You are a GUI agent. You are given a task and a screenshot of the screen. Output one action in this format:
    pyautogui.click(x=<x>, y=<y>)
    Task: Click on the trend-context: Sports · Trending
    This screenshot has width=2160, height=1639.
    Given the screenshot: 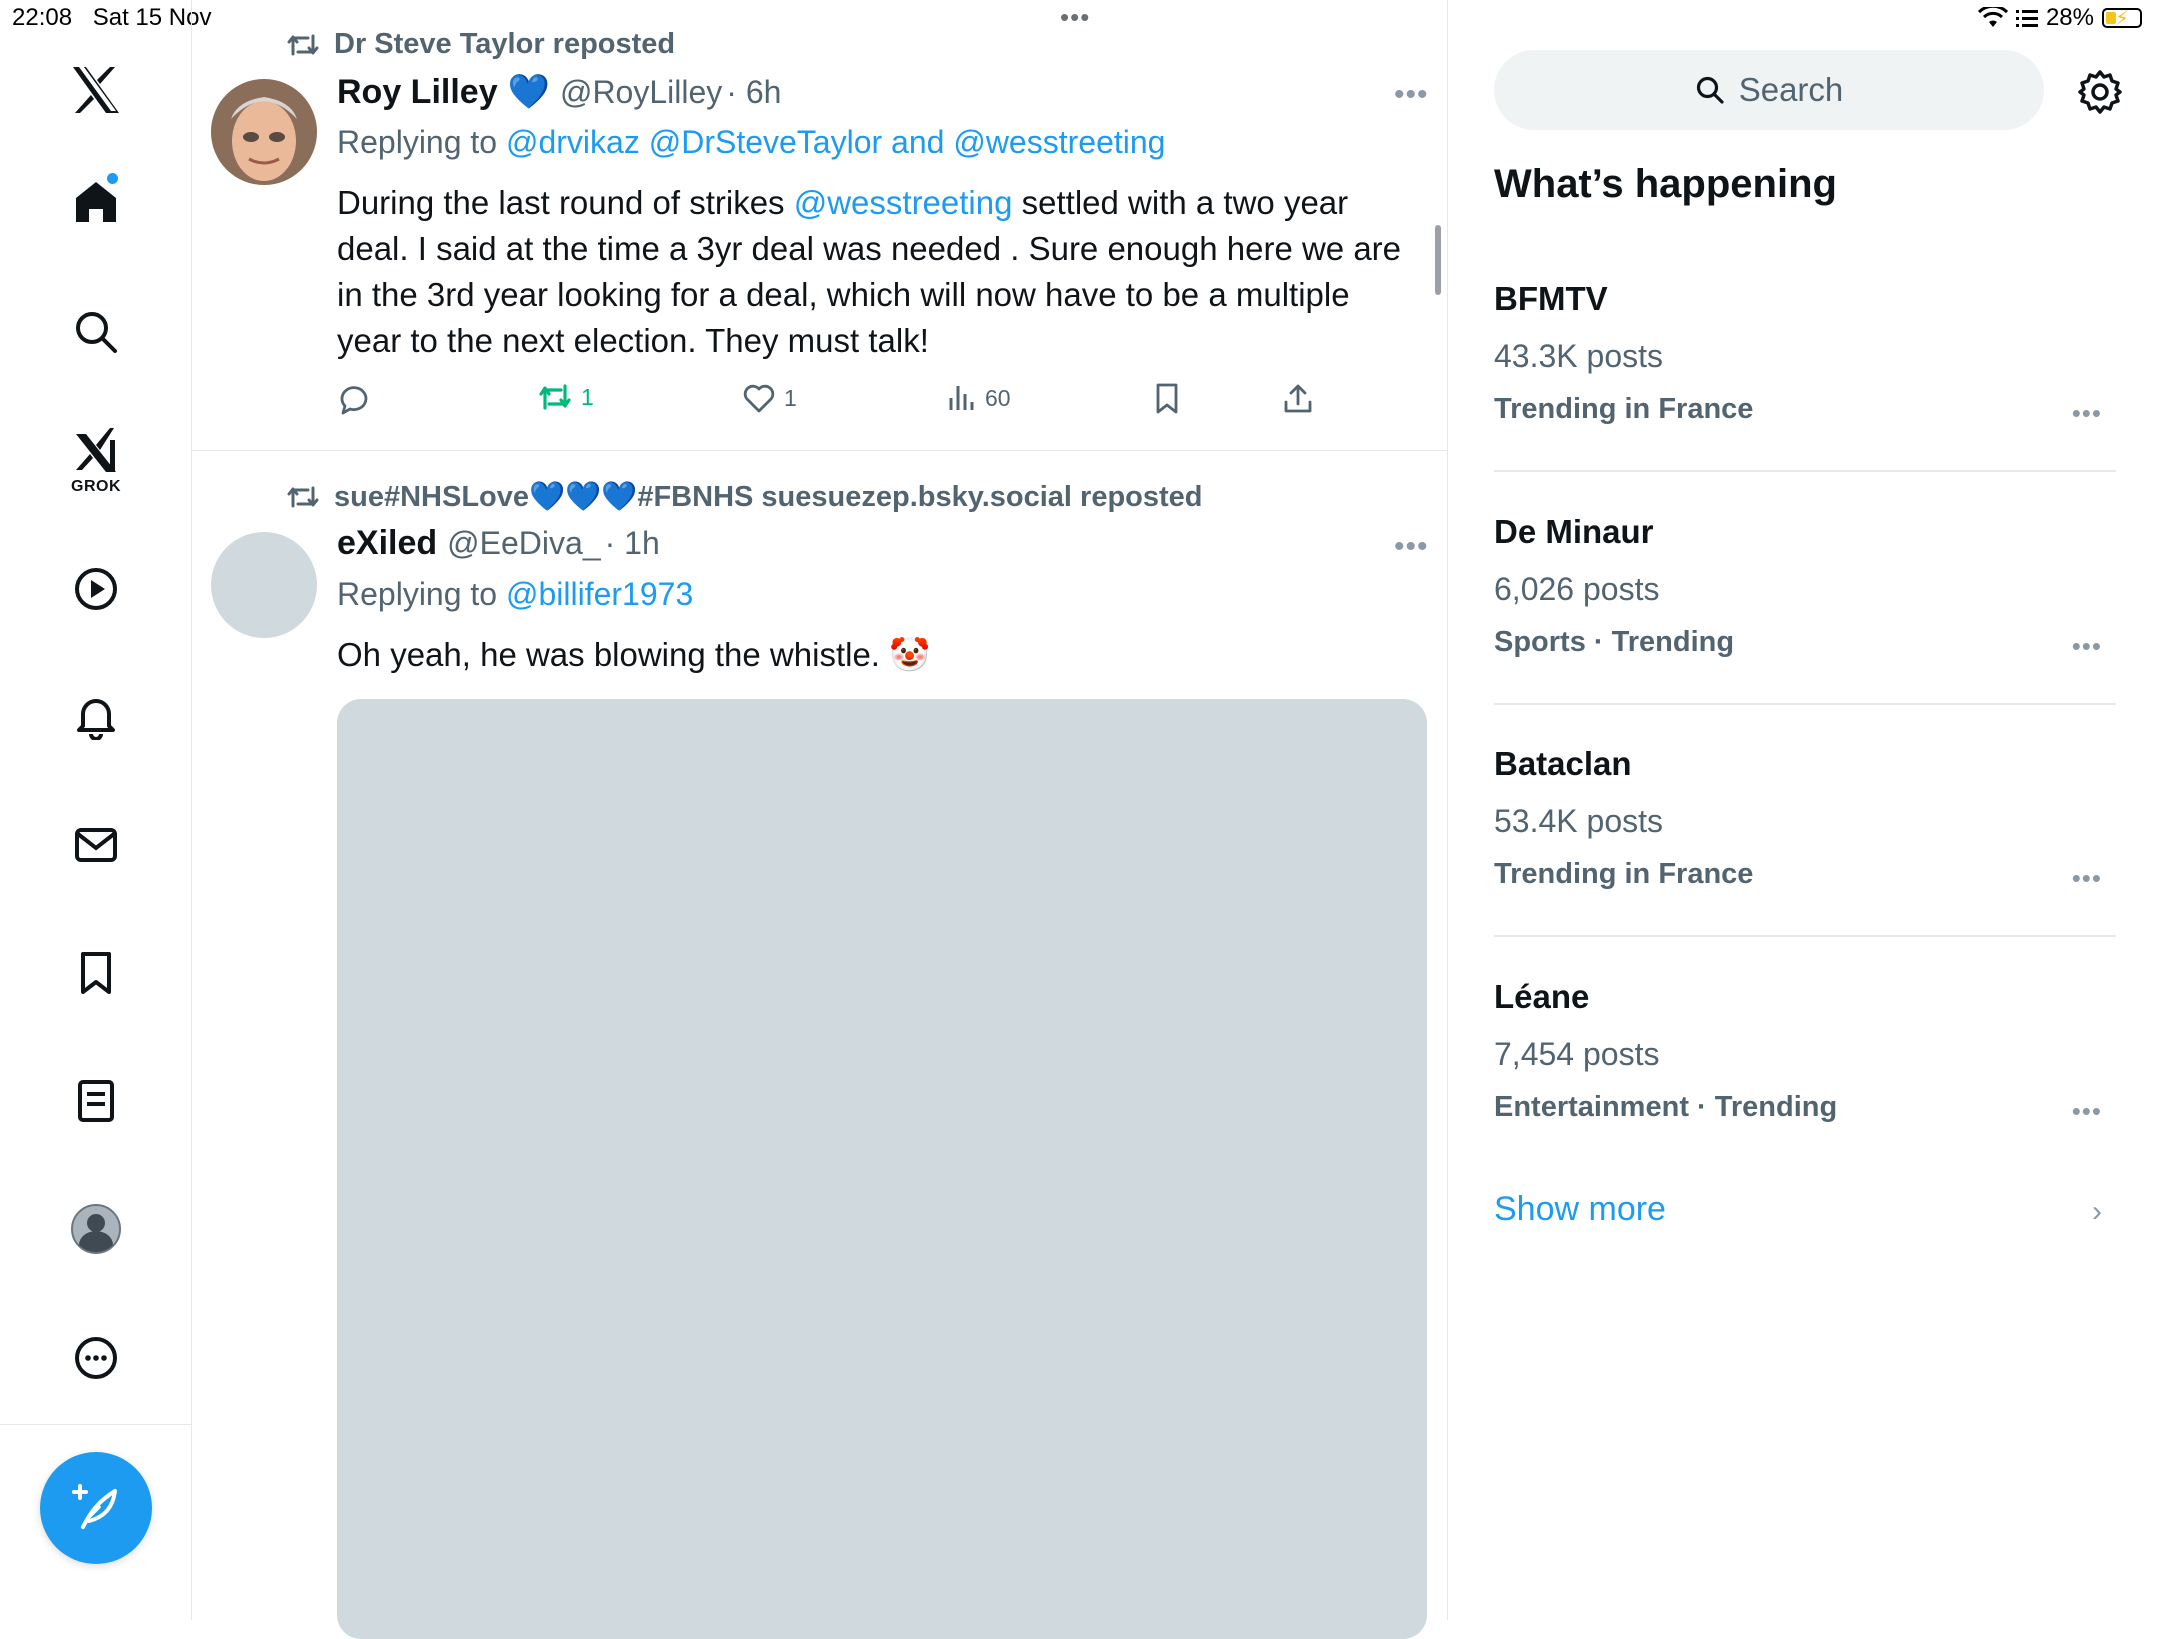 What is the action you would take?
    pyautogui.click(x=1614, y=642)
    